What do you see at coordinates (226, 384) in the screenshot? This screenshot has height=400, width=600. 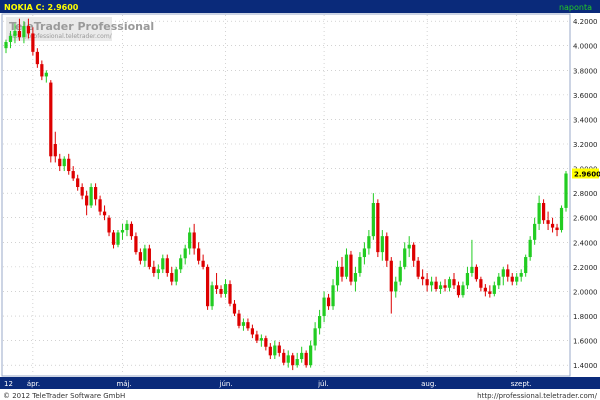 I see `x-tick-label: jún.` at bounding box center [226, 384].